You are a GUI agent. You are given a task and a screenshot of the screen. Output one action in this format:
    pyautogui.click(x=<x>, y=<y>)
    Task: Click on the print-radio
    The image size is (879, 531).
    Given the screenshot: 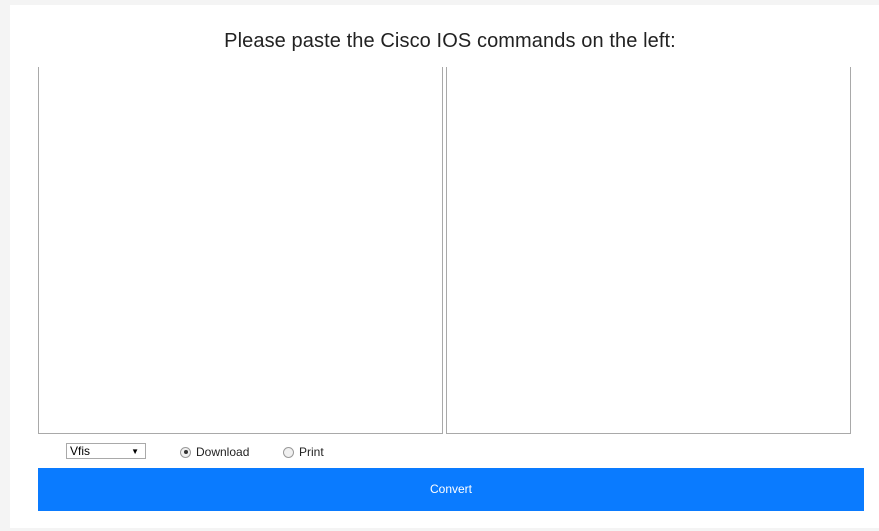 What is the action you would take?
    pyautogui.click(x=288, y=452)
    